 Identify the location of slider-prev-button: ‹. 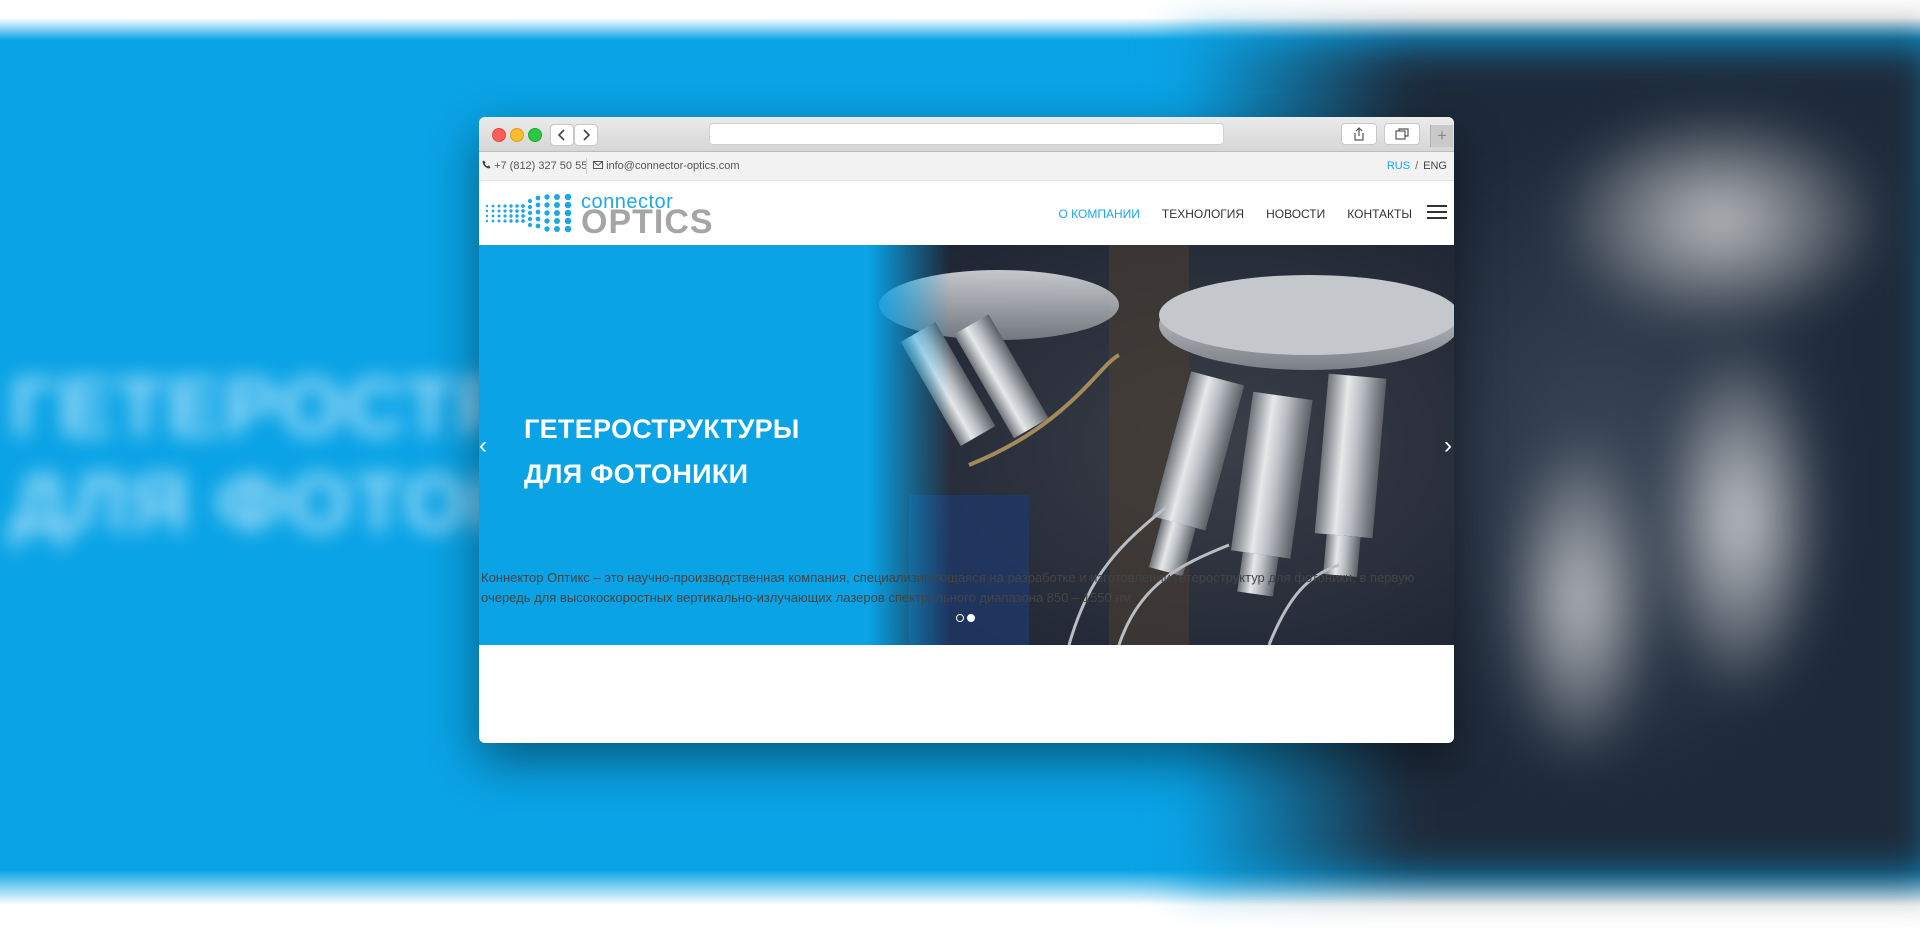
(483, 446).